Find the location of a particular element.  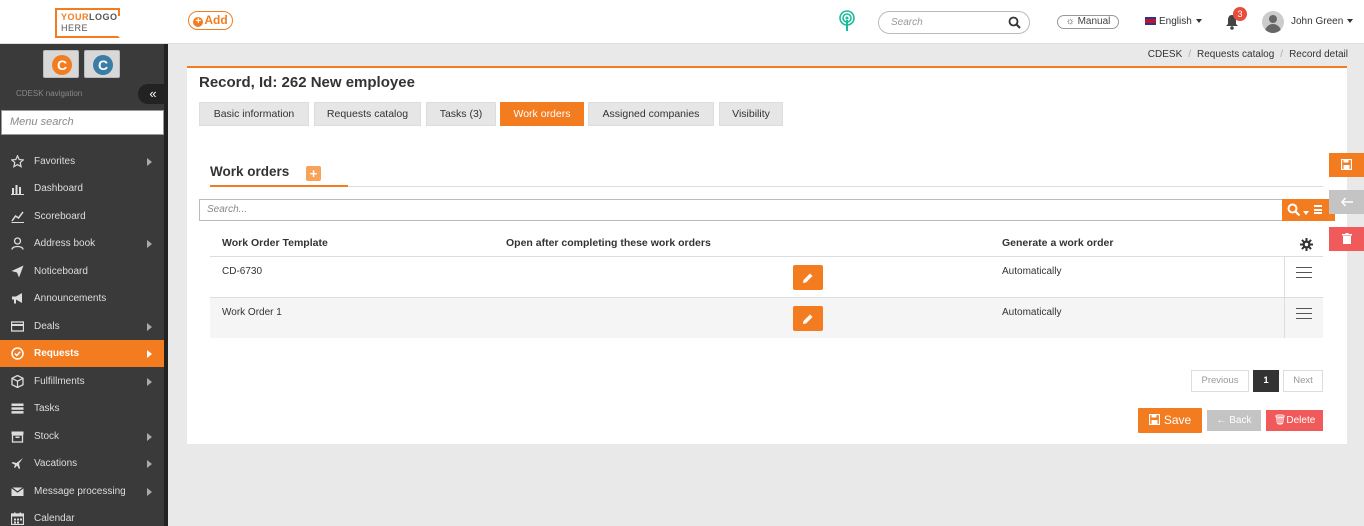

sidebar-item-deals: Deals is located at coordinates (82, 326).